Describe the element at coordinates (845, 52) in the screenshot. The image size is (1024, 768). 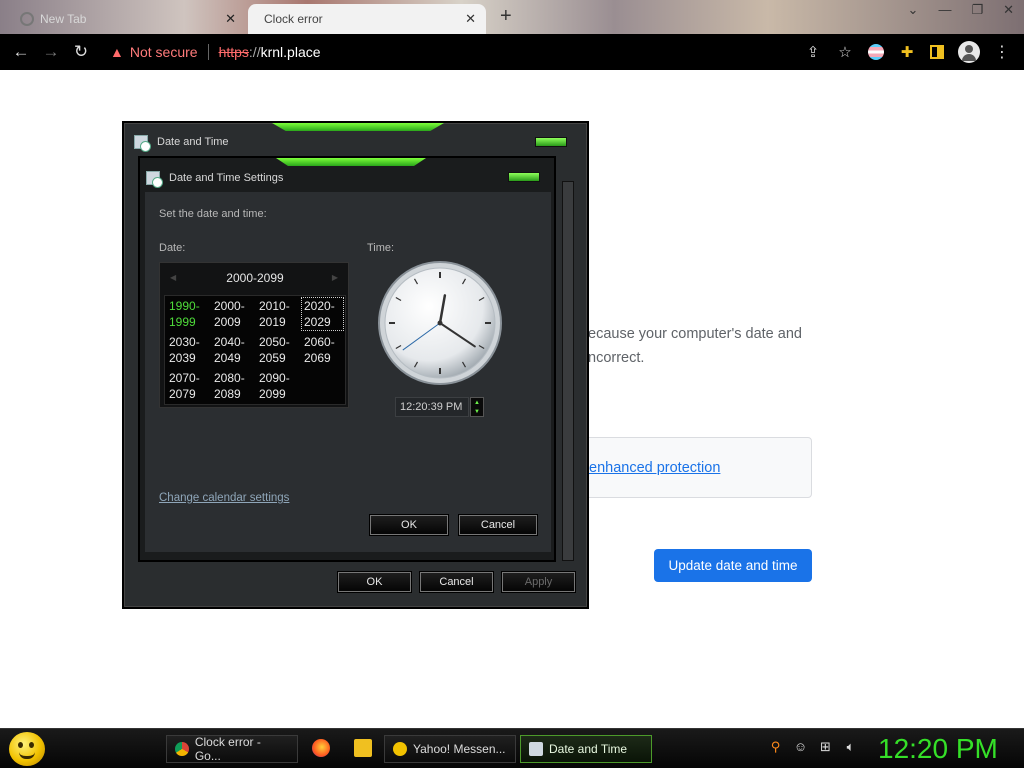
I see `bookmark-star-icon: ☆` at that location.